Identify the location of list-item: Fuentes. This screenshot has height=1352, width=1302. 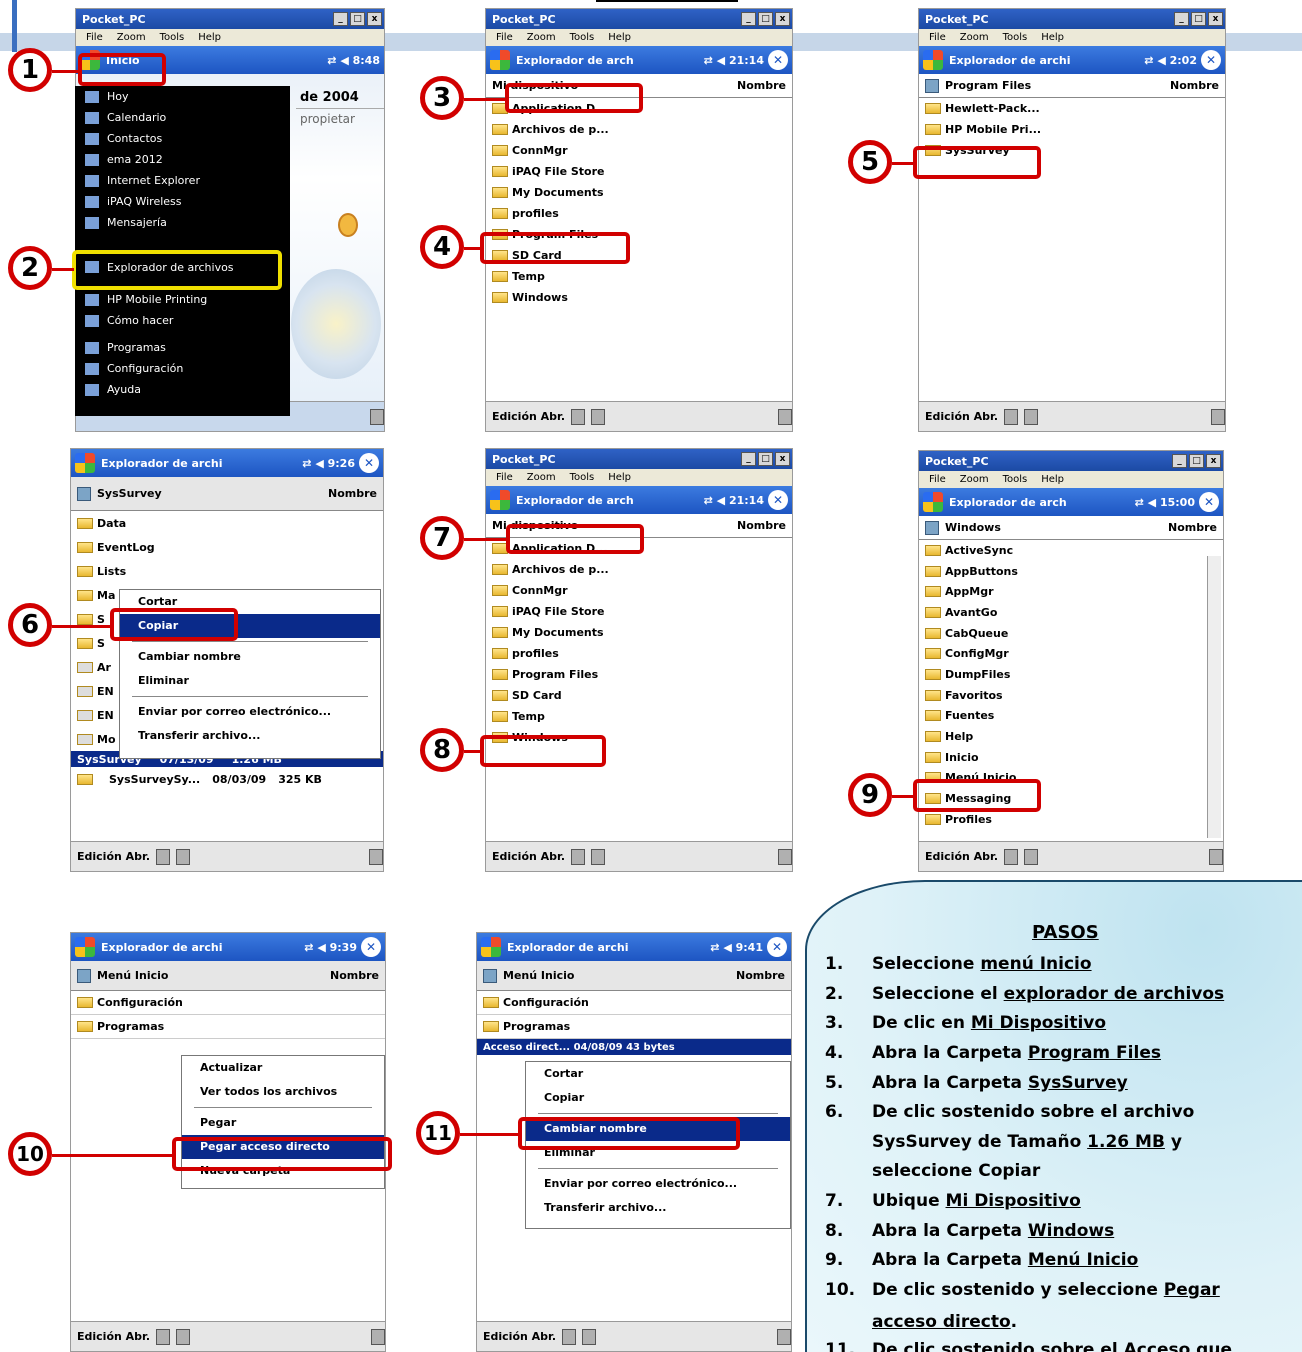
(1071, 716).